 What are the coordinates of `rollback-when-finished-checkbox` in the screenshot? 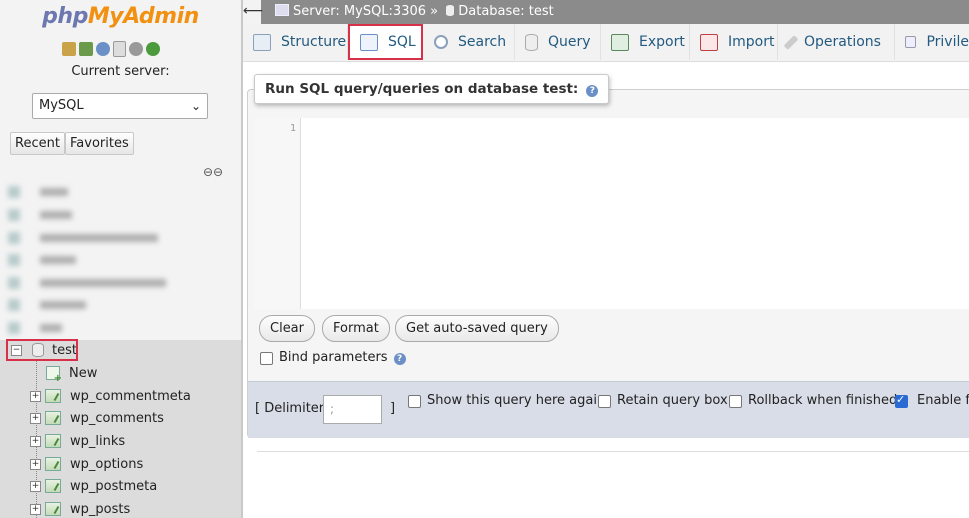 It's located at (735, 401).